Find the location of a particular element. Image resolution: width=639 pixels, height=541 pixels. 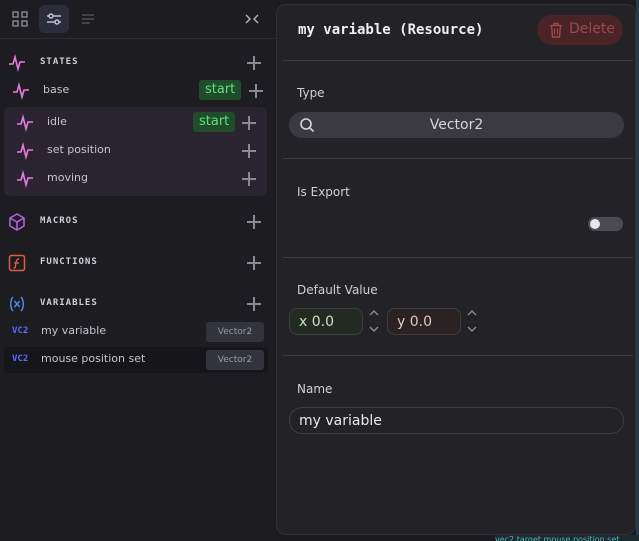

x-value-field: x 0.0 is located at coordinates (326, 321).